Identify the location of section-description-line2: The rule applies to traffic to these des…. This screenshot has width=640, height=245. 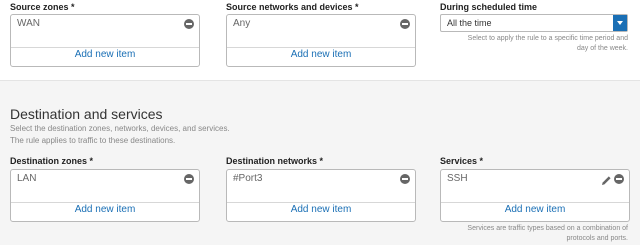
(93, 140).